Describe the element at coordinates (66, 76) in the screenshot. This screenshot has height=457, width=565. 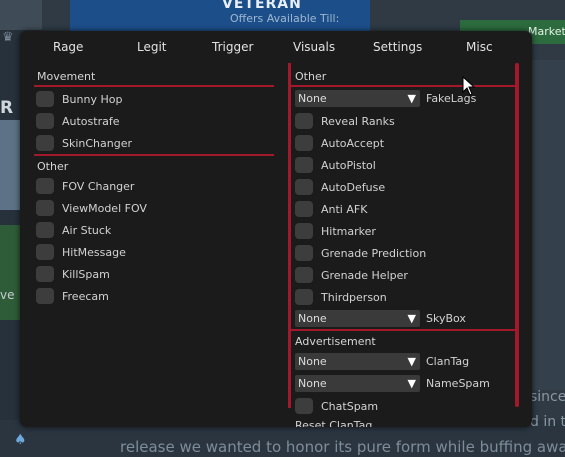
I see `movement-section-title: Movement` at that location.